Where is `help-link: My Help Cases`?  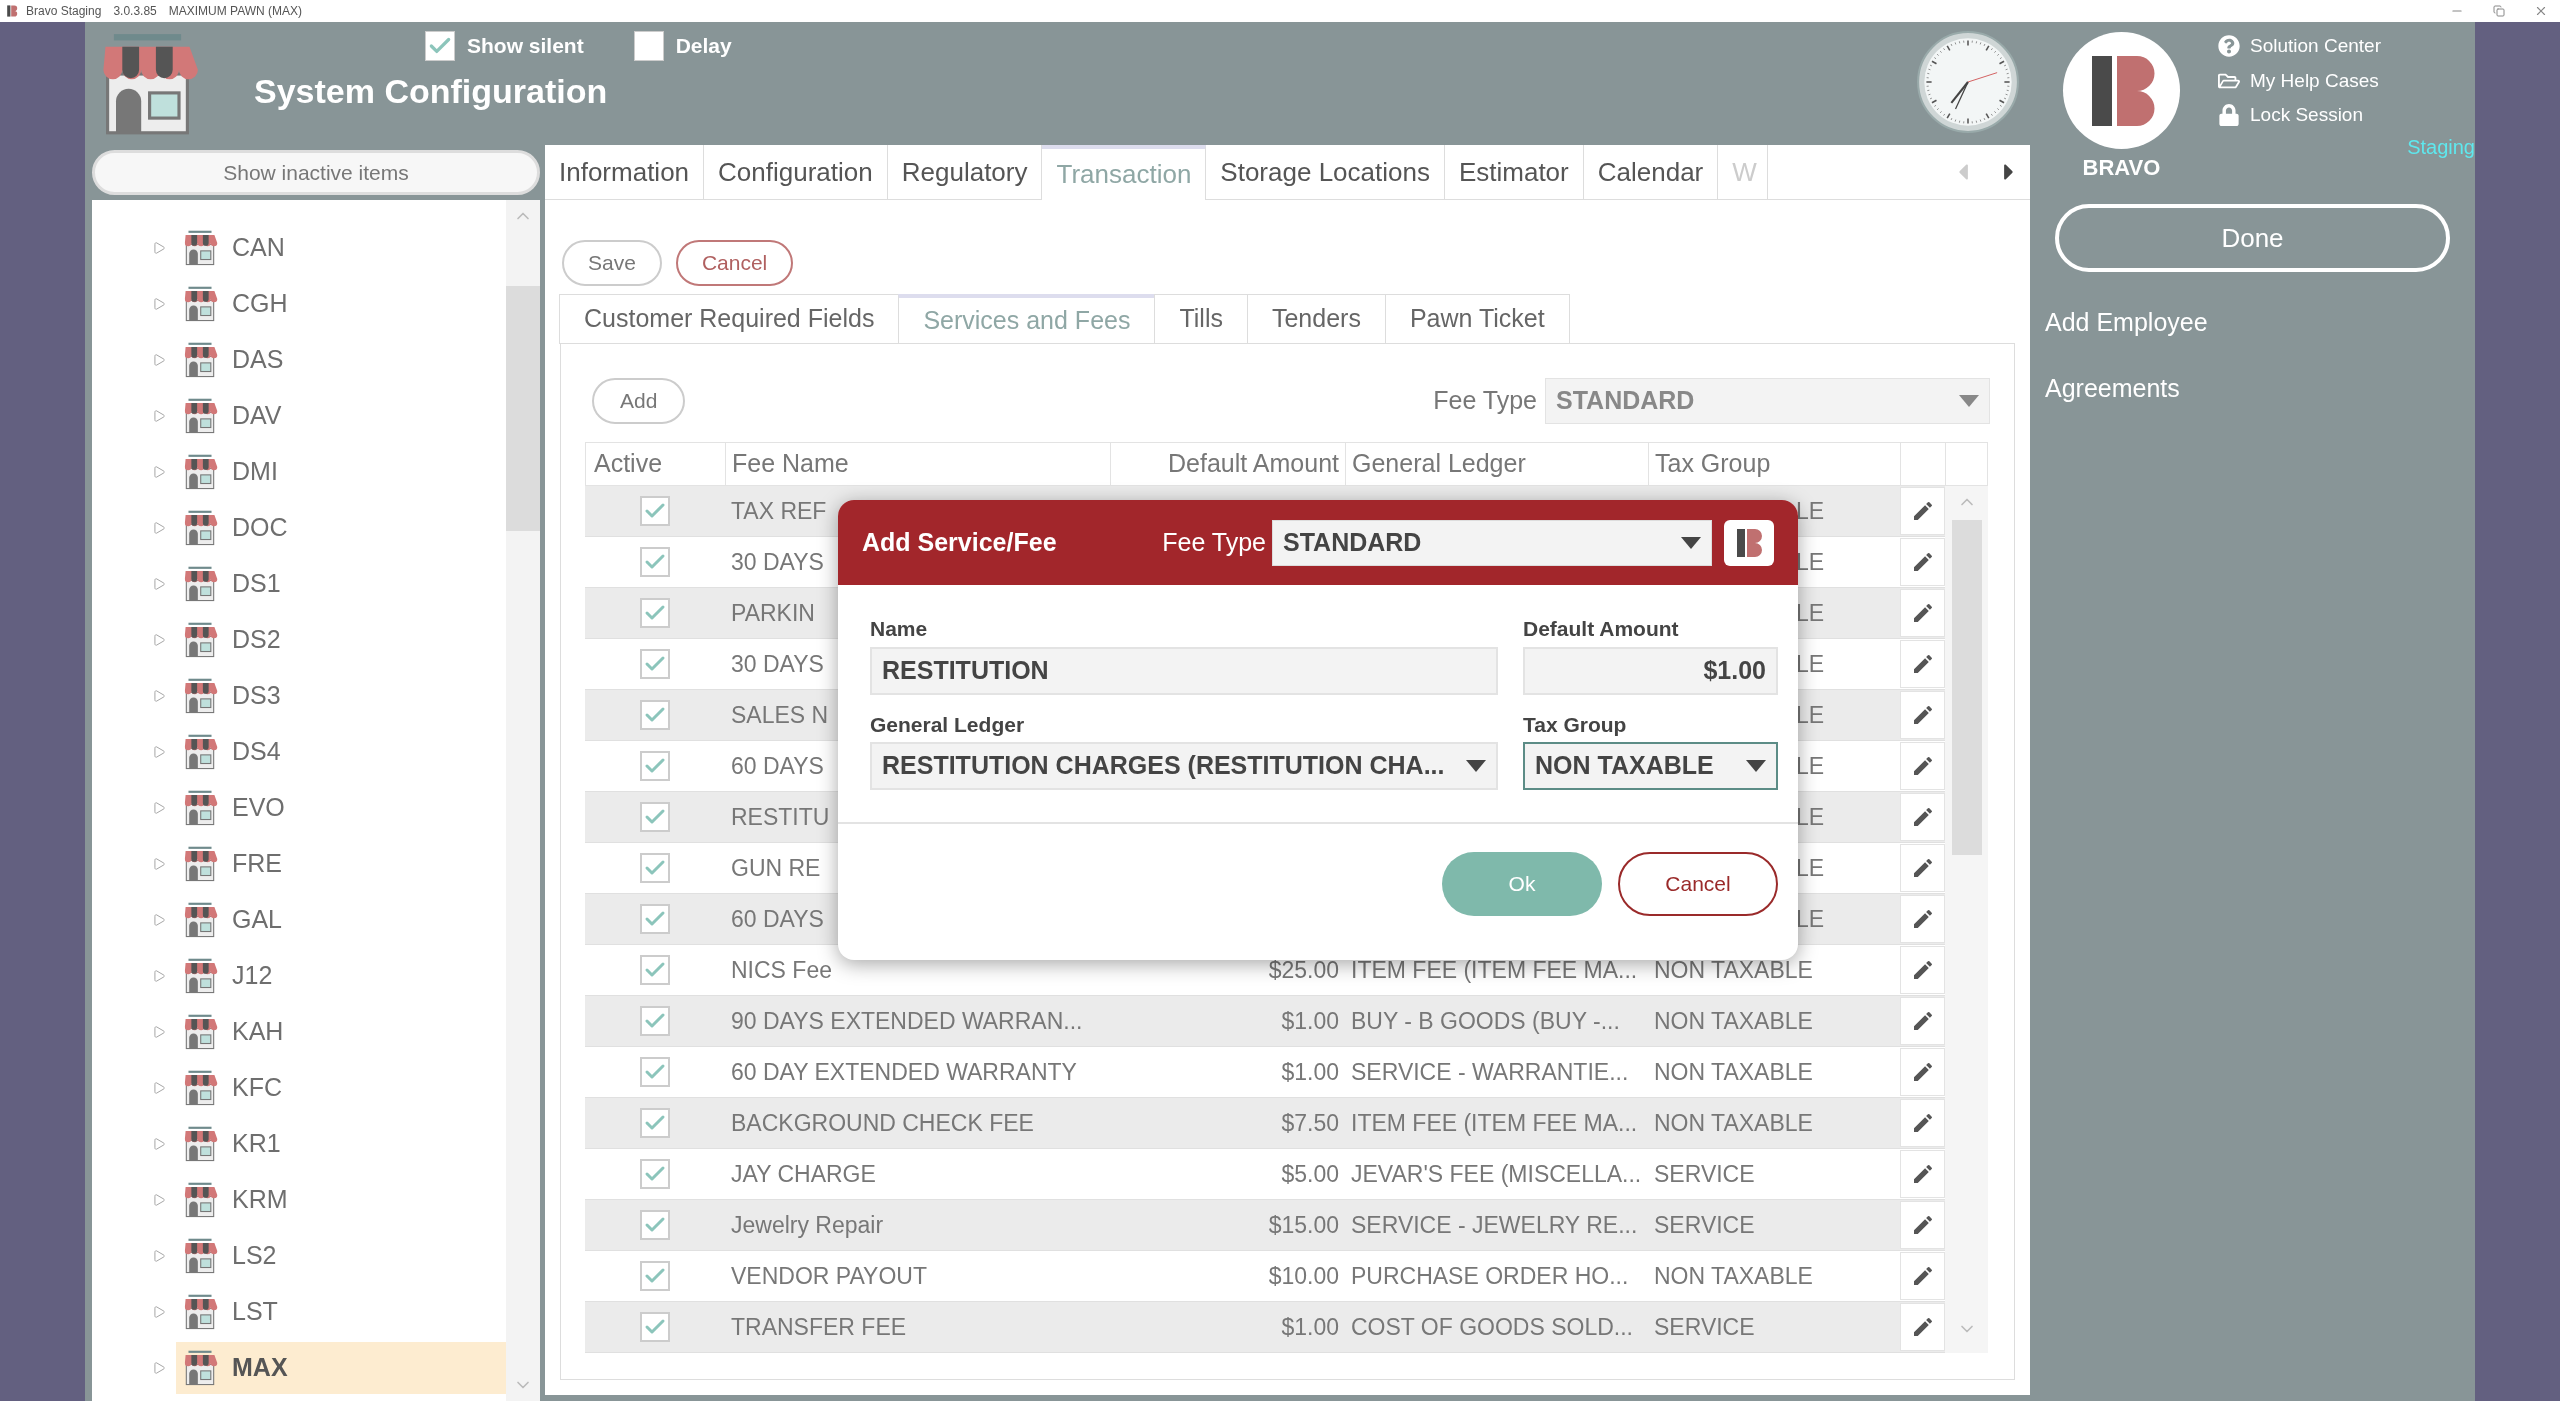 help-link: My Help Cases is located at coordinates (2299, 80).